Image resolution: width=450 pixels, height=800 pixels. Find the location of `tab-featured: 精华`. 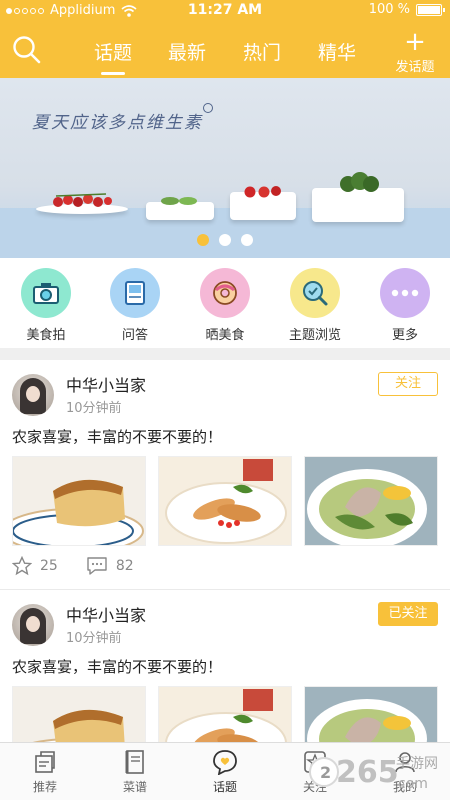

tab-featured: 精华 is located at coordinates (337, 51).